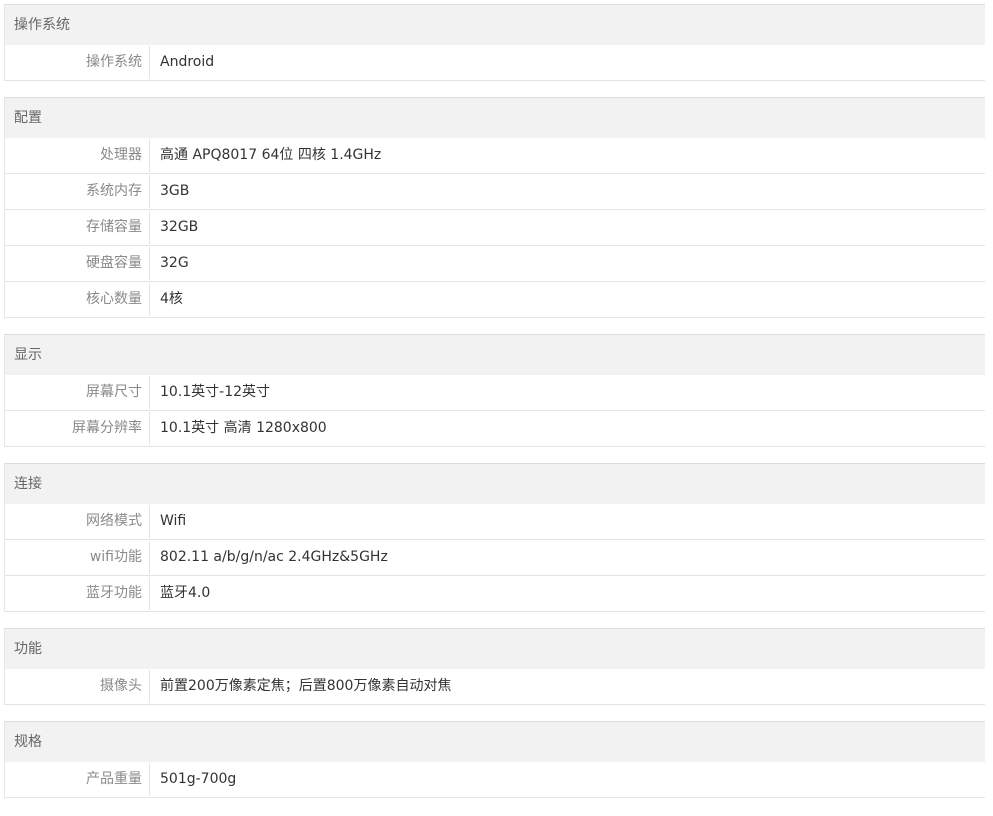 This screenshot has height=816, width=993. What do you see at coordinates (495, 484) in the screenshot?
I see `group-title: 连接` at bounding box center [495, 484].